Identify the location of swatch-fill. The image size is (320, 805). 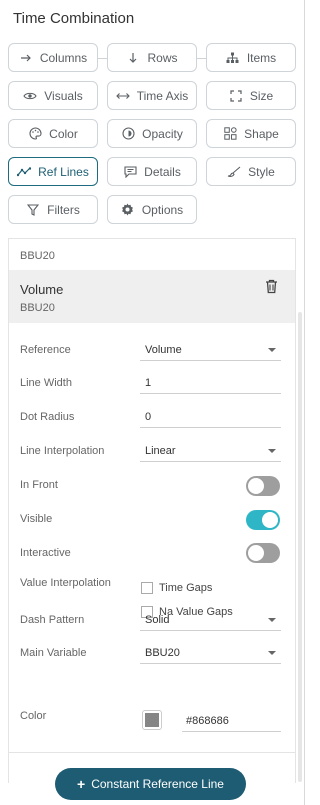
(152, 720).